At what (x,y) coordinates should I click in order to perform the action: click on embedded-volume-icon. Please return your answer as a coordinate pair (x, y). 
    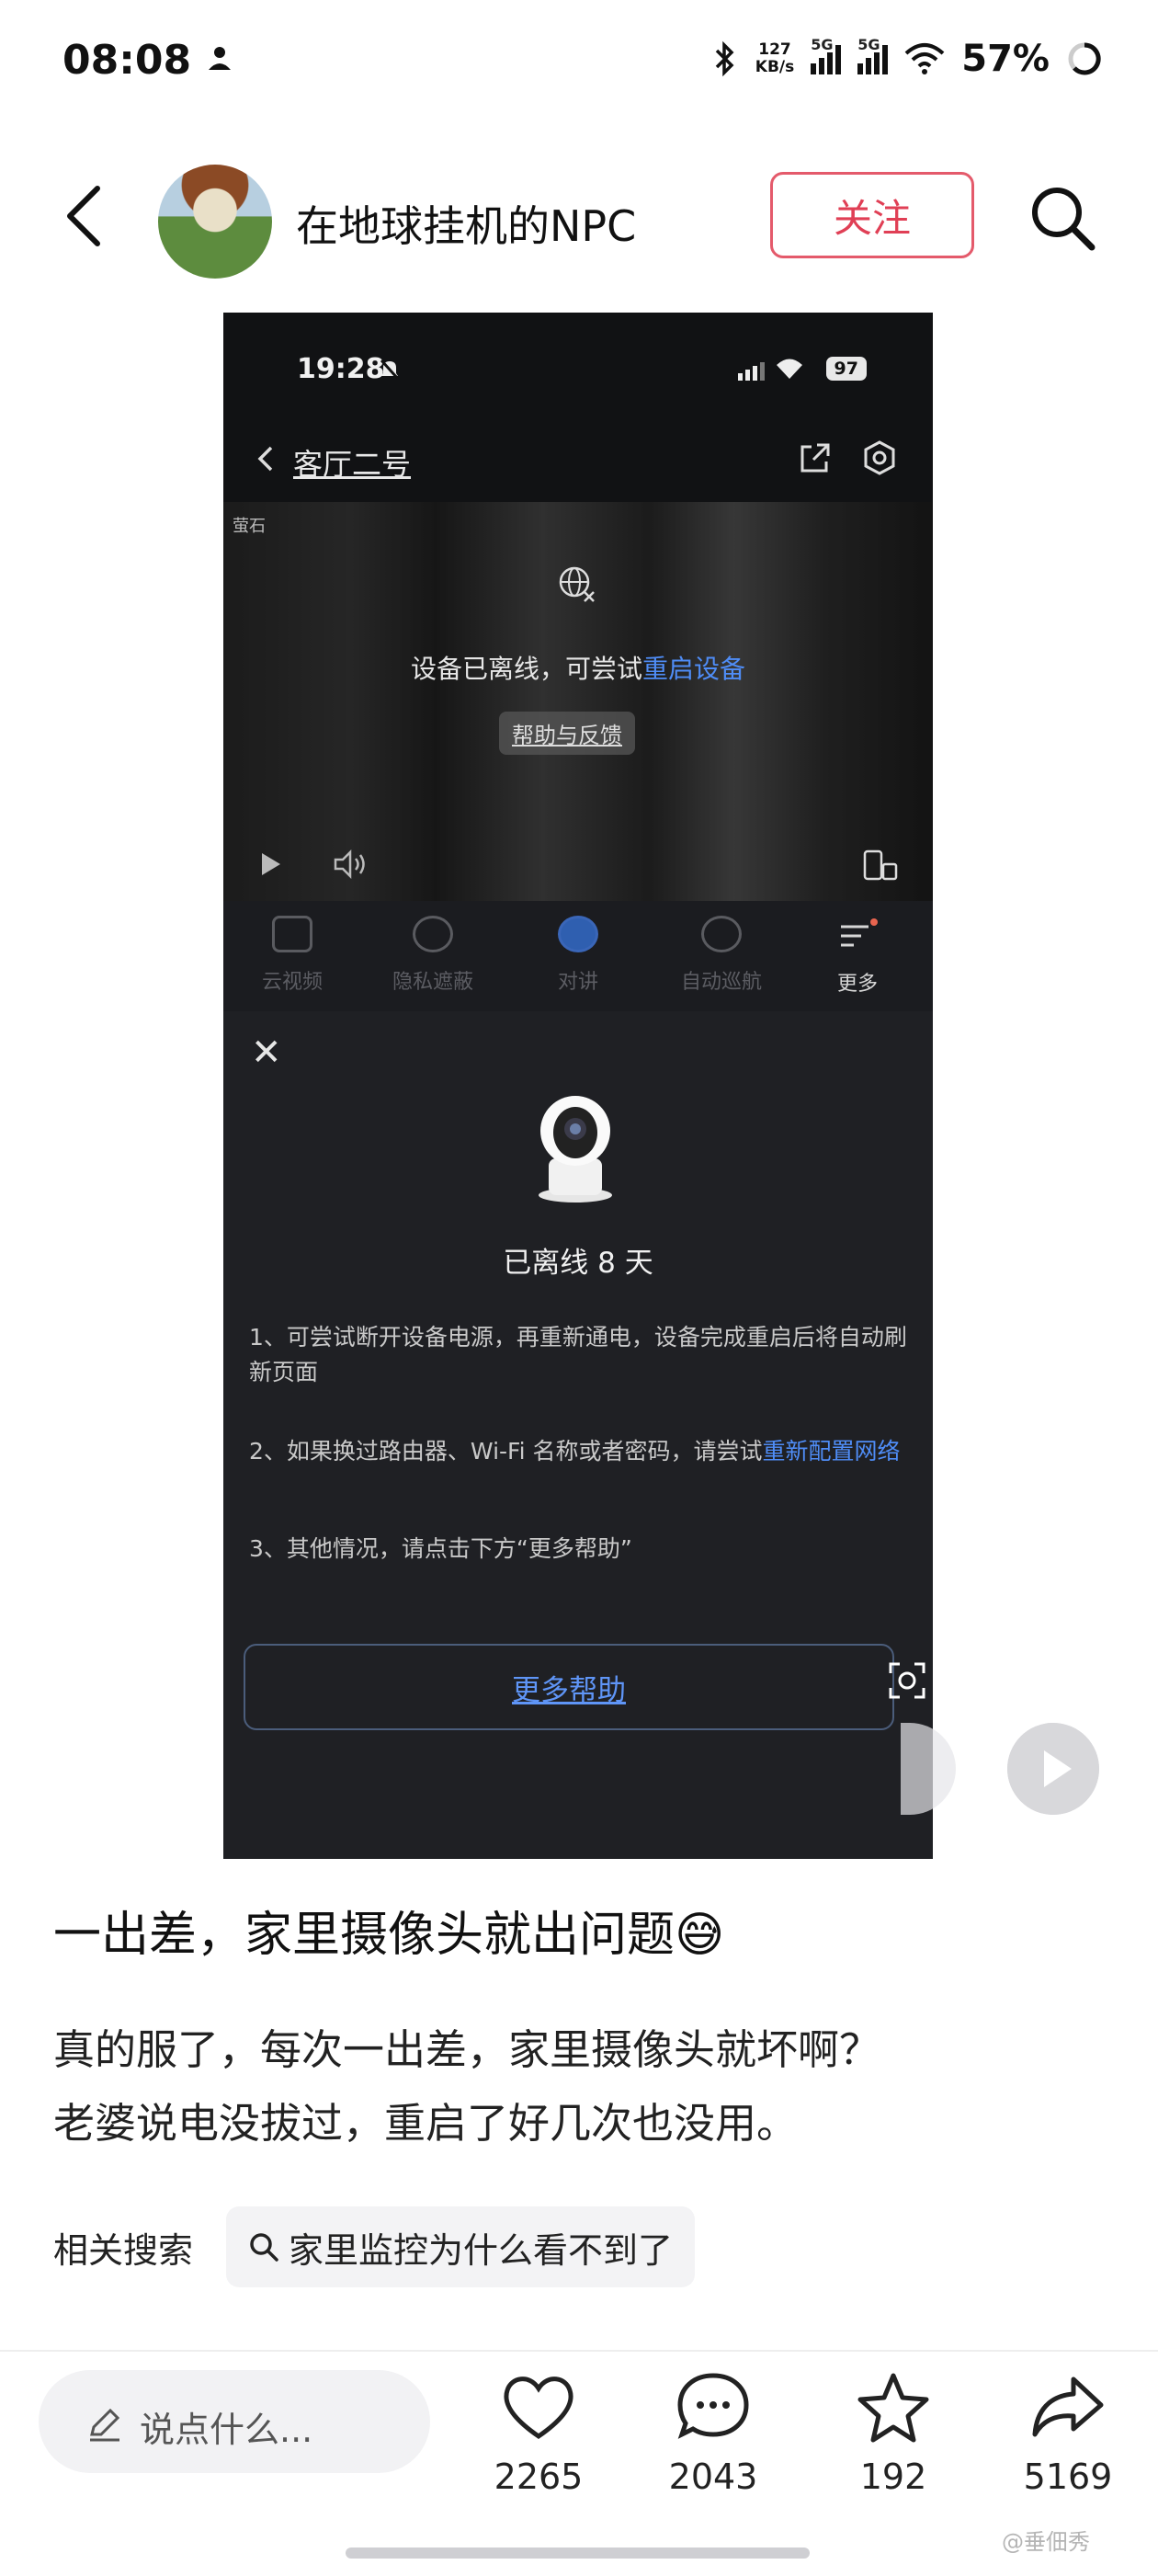
    Looking at the image, I should click on (349, 864).